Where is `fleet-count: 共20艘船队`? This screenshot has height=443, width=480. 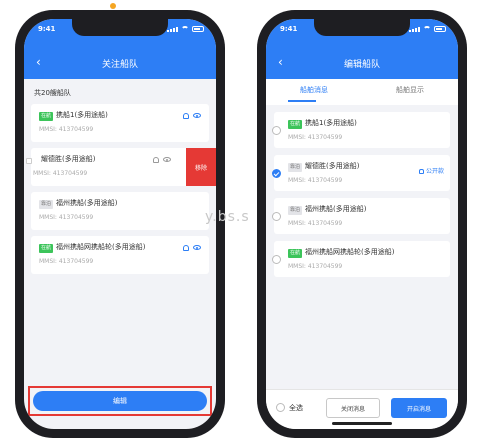 fleet-count: 共20艘船队 is located at coordinates (52, 93).